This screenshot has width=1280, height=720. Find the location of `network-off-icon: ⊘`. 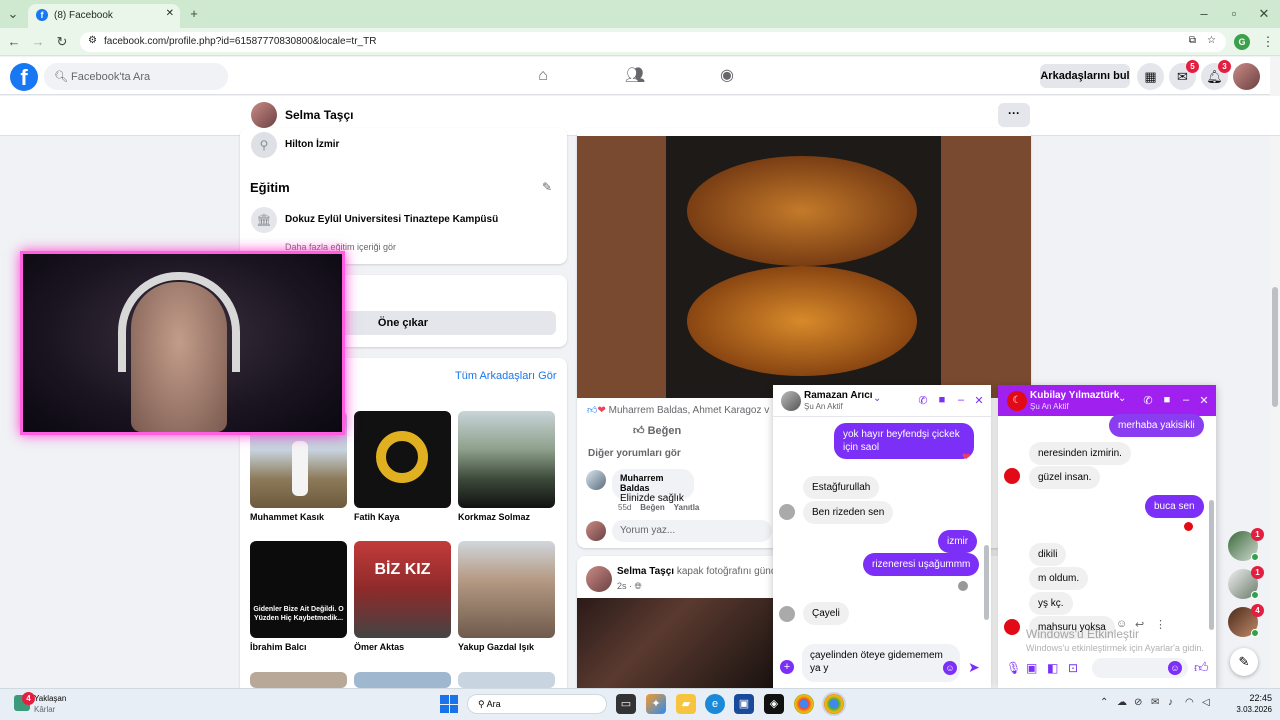

network-off-icon: ⊘ is located at coordinates (1138, 702).